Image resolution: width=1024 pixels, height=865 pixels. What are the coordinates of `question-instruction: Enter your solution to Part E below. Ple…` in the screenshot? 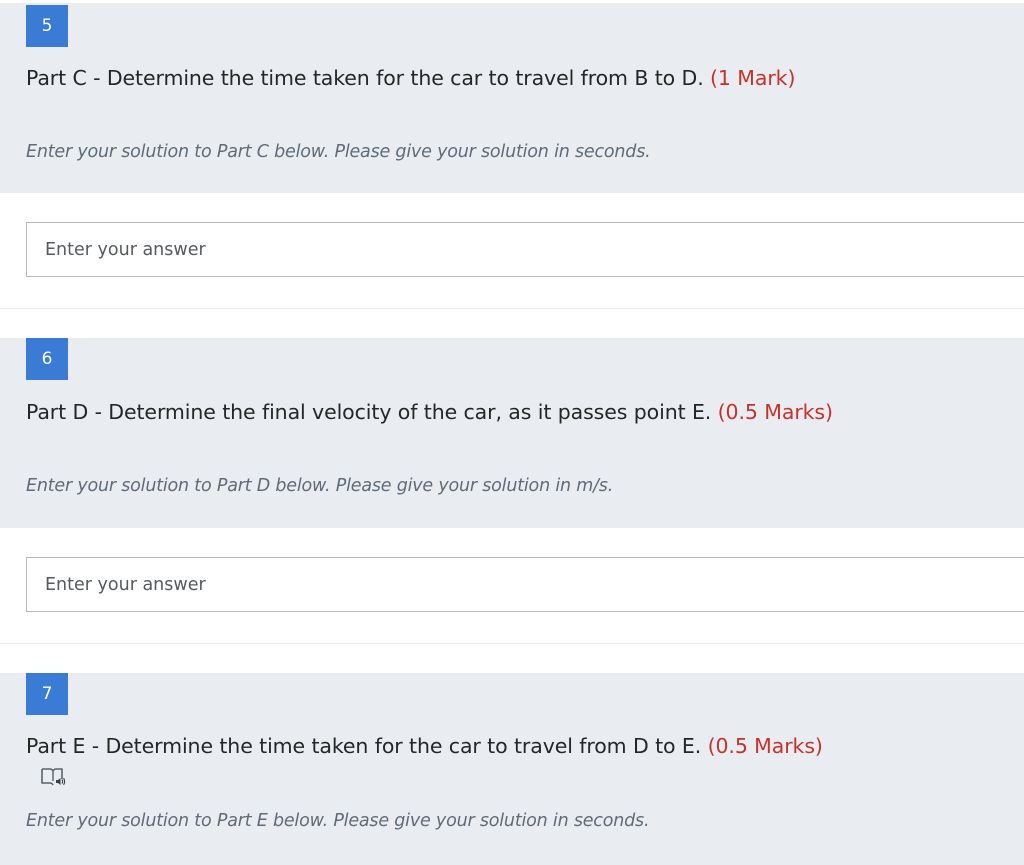 It's located at (338, 821).